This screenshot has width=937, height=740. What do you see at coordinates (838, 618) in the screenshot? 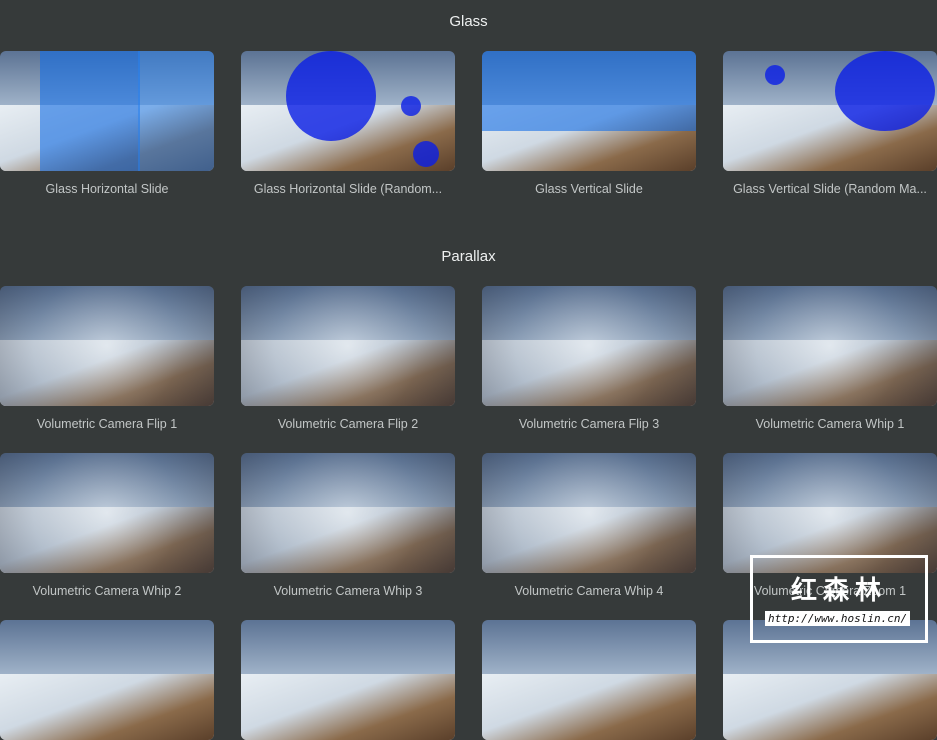
I see `watermark-url: http://www.hoslin.cn/` at bounding box center [838, 618].